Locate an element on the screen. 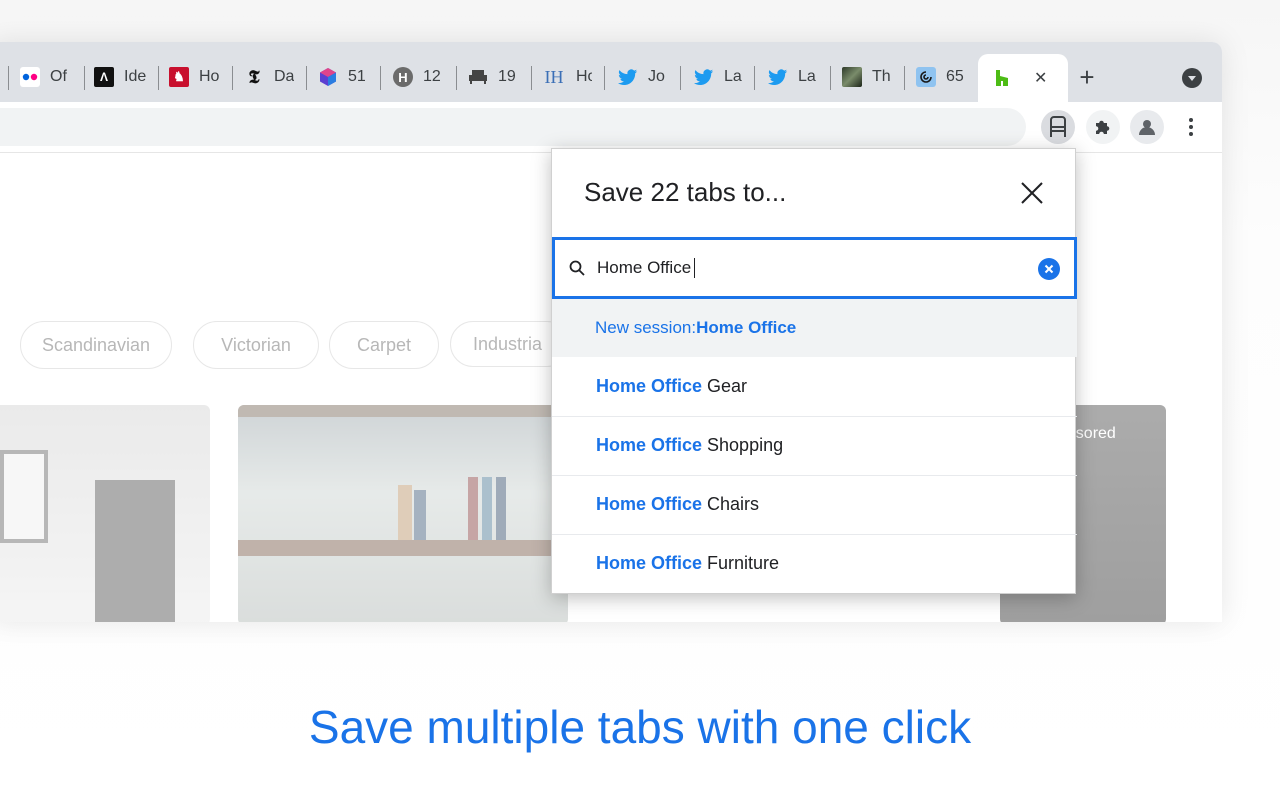  tab-houzz-active: ✕ is located at coordinates (1023, 78).